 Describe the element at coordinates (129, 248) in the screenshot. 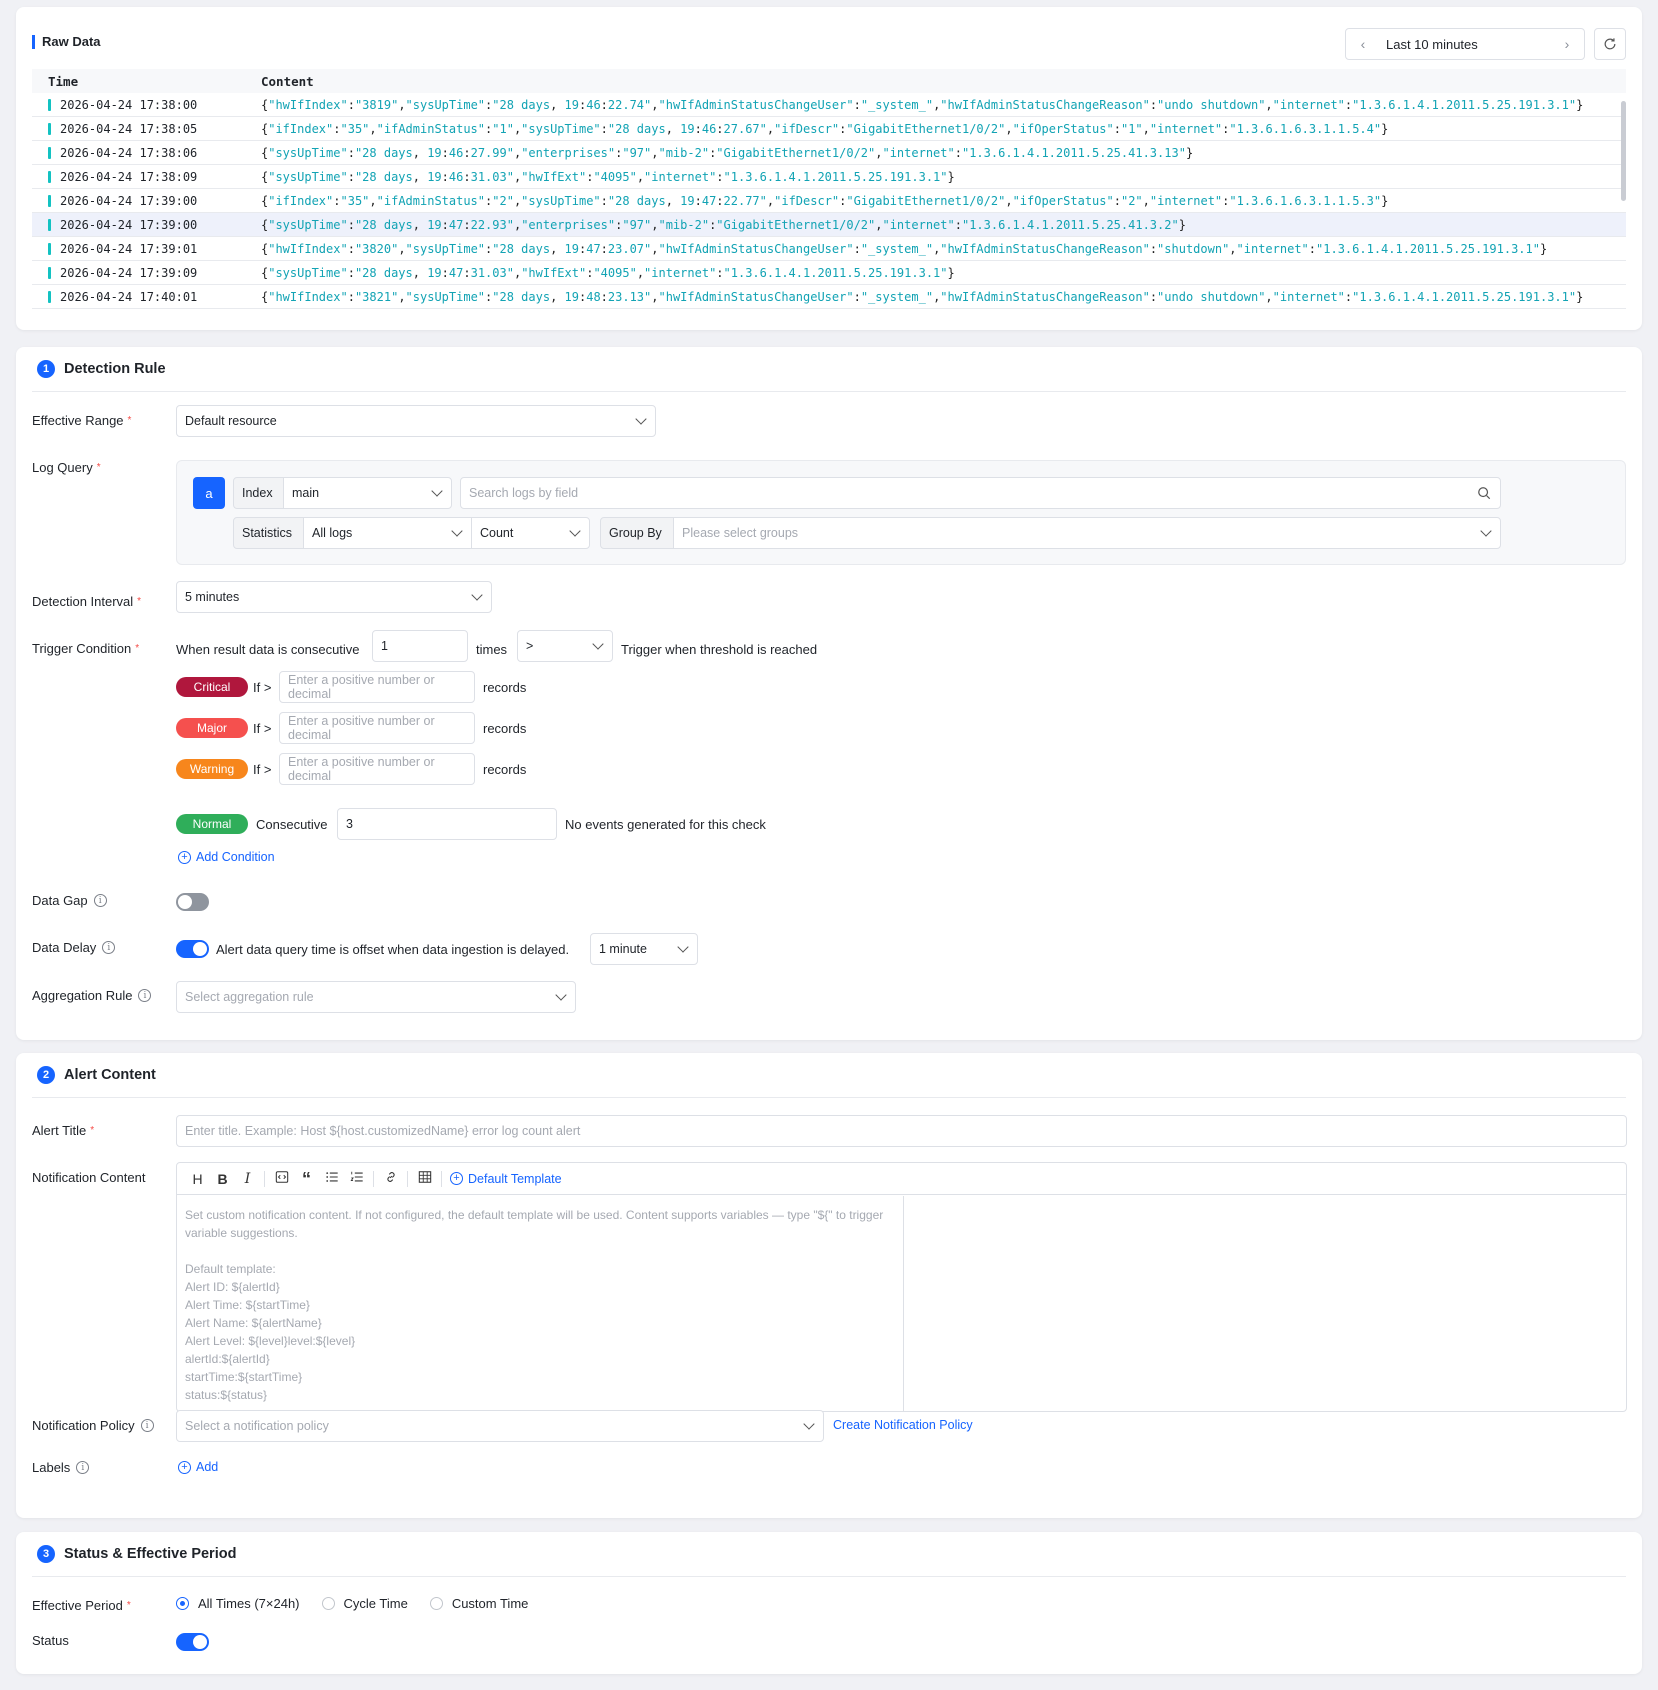

I see `row-time: 2026-04-24 17:39:01` at that location.